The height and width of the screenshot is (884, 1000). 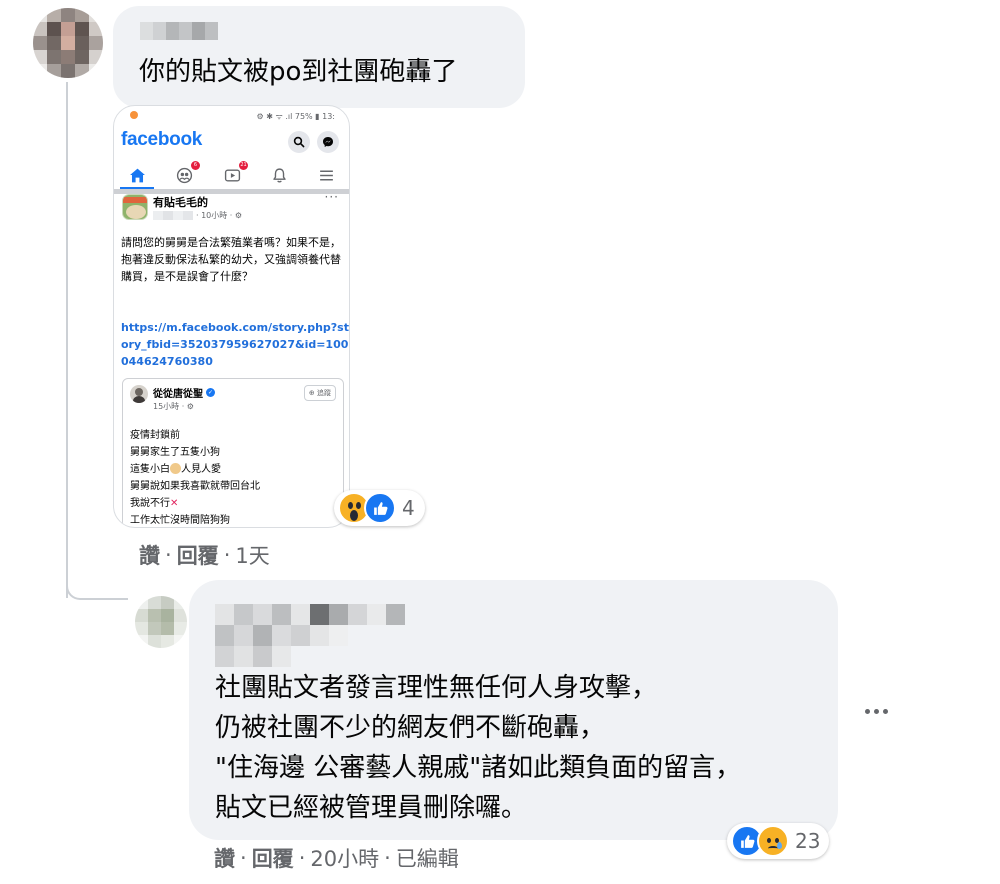 I want to click on reaction-count: 23, so click(x=808, y=841).